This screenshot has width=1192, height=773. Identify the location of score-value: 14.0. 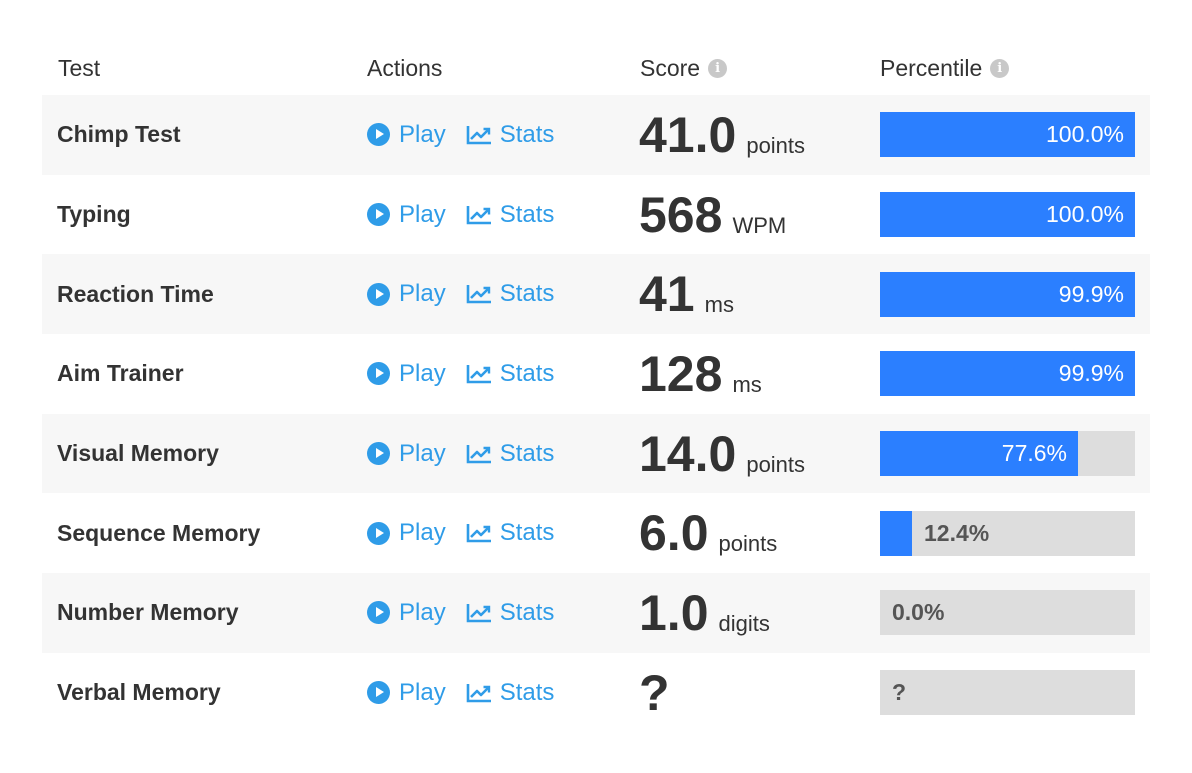
(688, 453).